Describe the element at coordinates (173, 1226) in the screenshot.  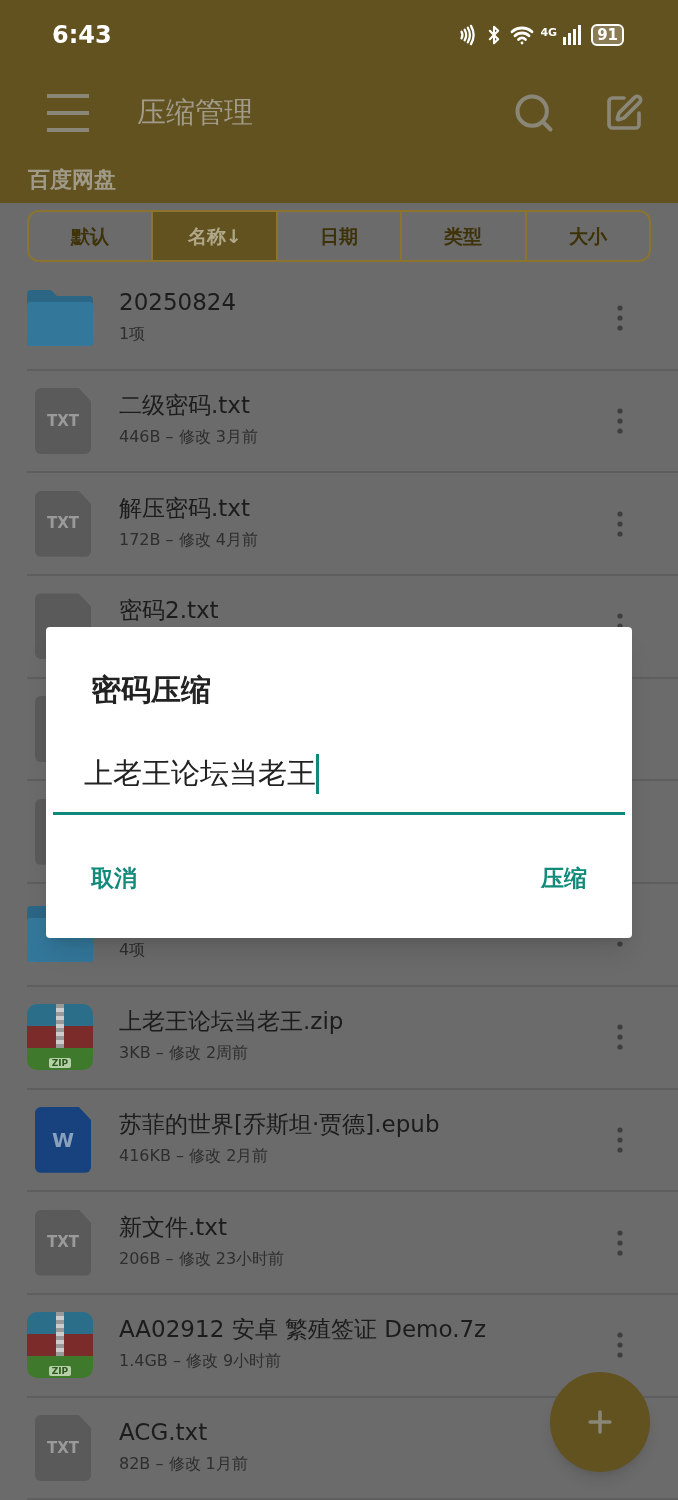
I see `file-name: 新文件.txt` at that location.